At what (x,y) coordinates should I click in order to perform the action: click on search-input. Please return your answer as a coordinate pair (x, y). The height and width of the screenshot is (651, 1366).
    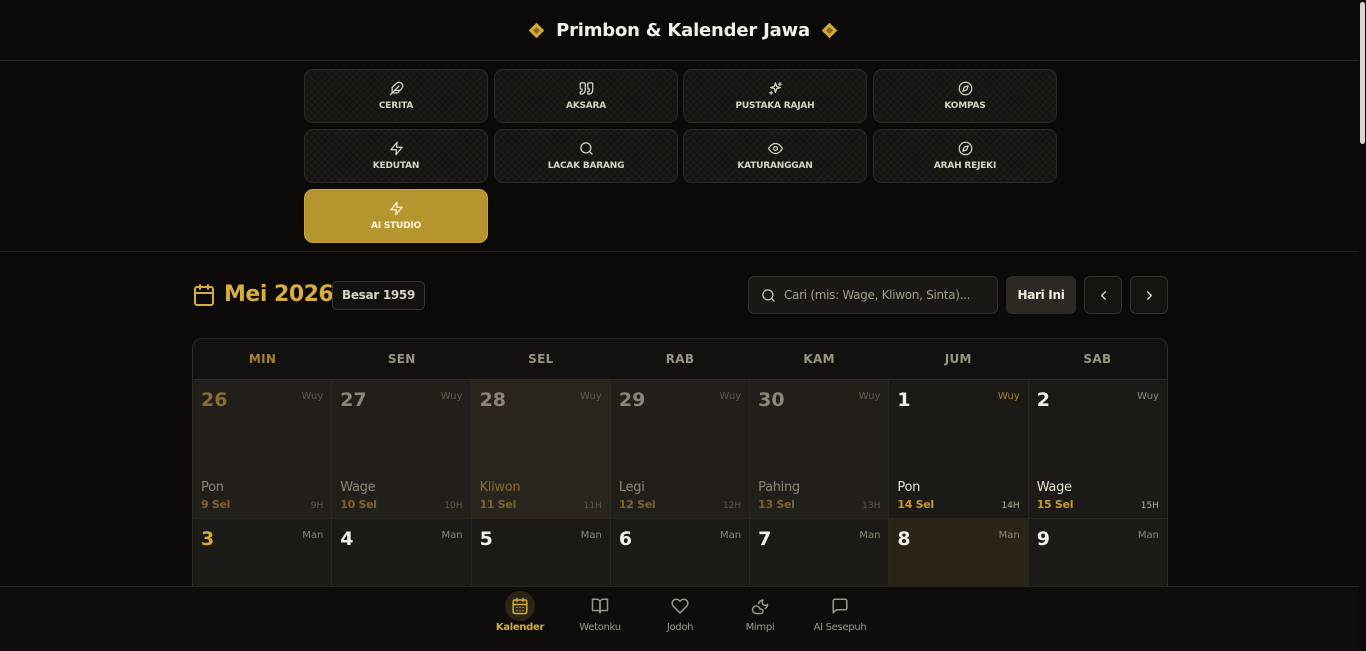
    Looking at the image, I should click on (886, 295).